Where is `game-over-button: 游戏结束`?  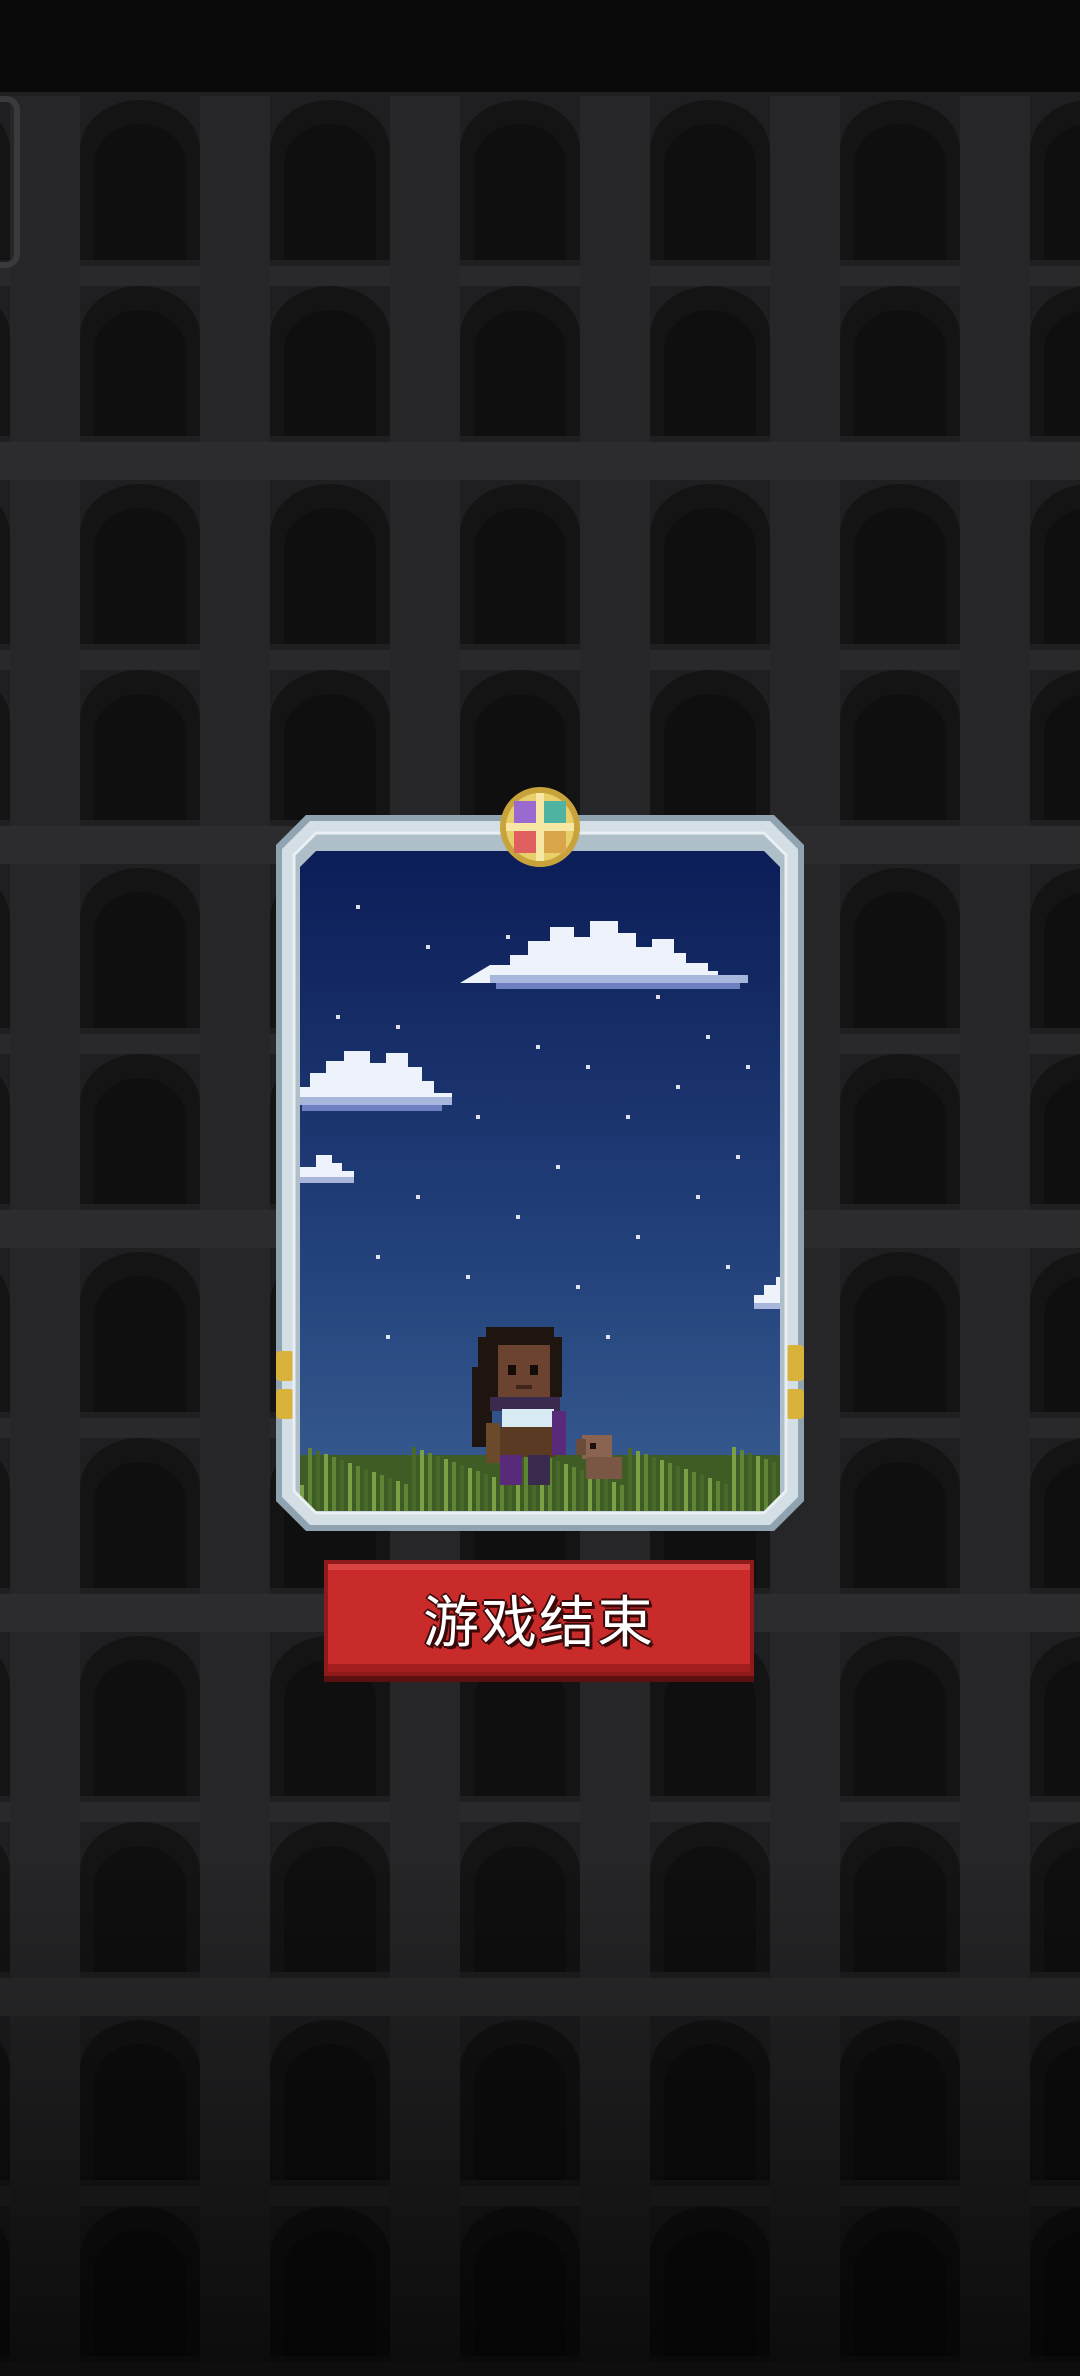 game-over-button: 游戏结束 is located at coordinates (539, 1618).